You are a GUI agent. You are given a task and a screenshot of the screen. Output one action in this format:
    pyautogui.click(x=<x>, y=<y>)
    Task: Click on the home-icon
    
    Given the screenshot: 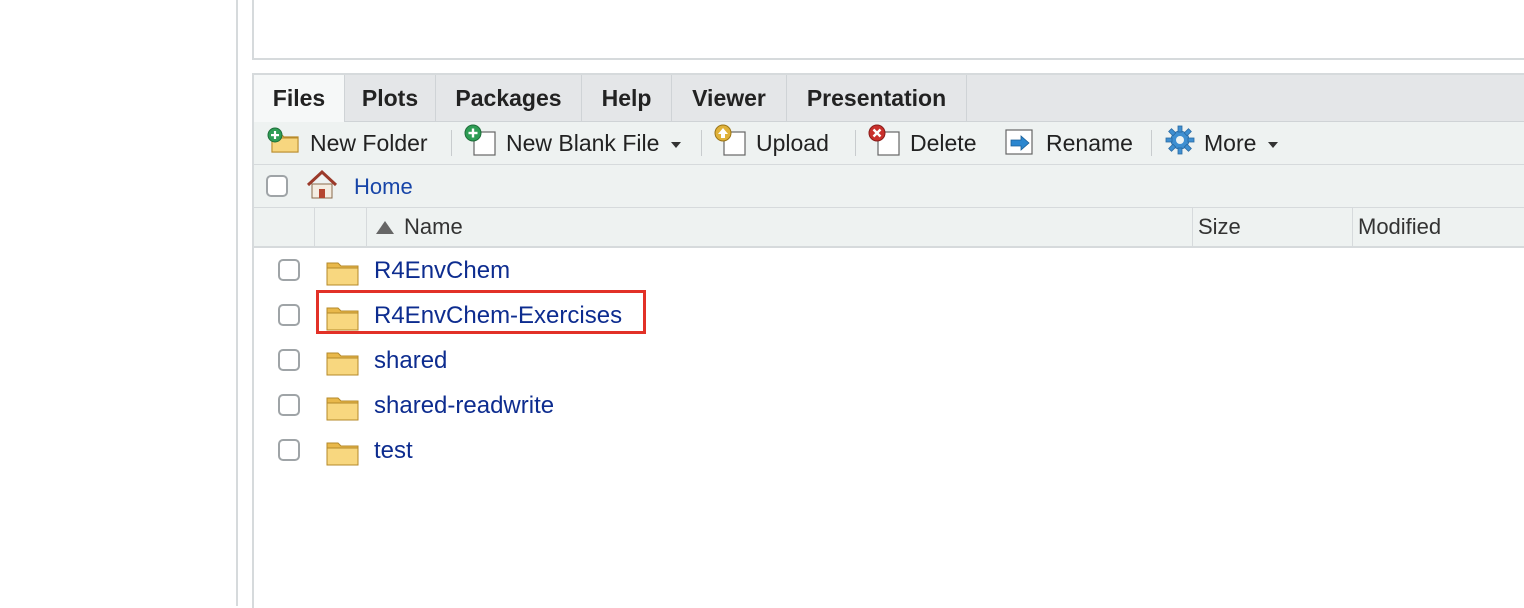 What is the action you would take?
    pyautogui.click(x=322, y=187)
    